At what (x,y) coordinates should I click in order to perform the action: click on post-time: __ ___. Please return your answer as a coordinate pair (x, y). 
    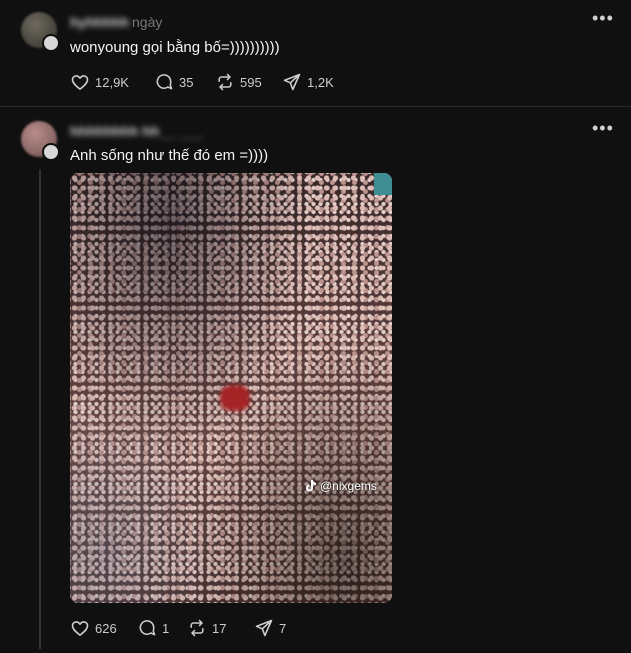
    Looking at the image, I should click on (181, 131).